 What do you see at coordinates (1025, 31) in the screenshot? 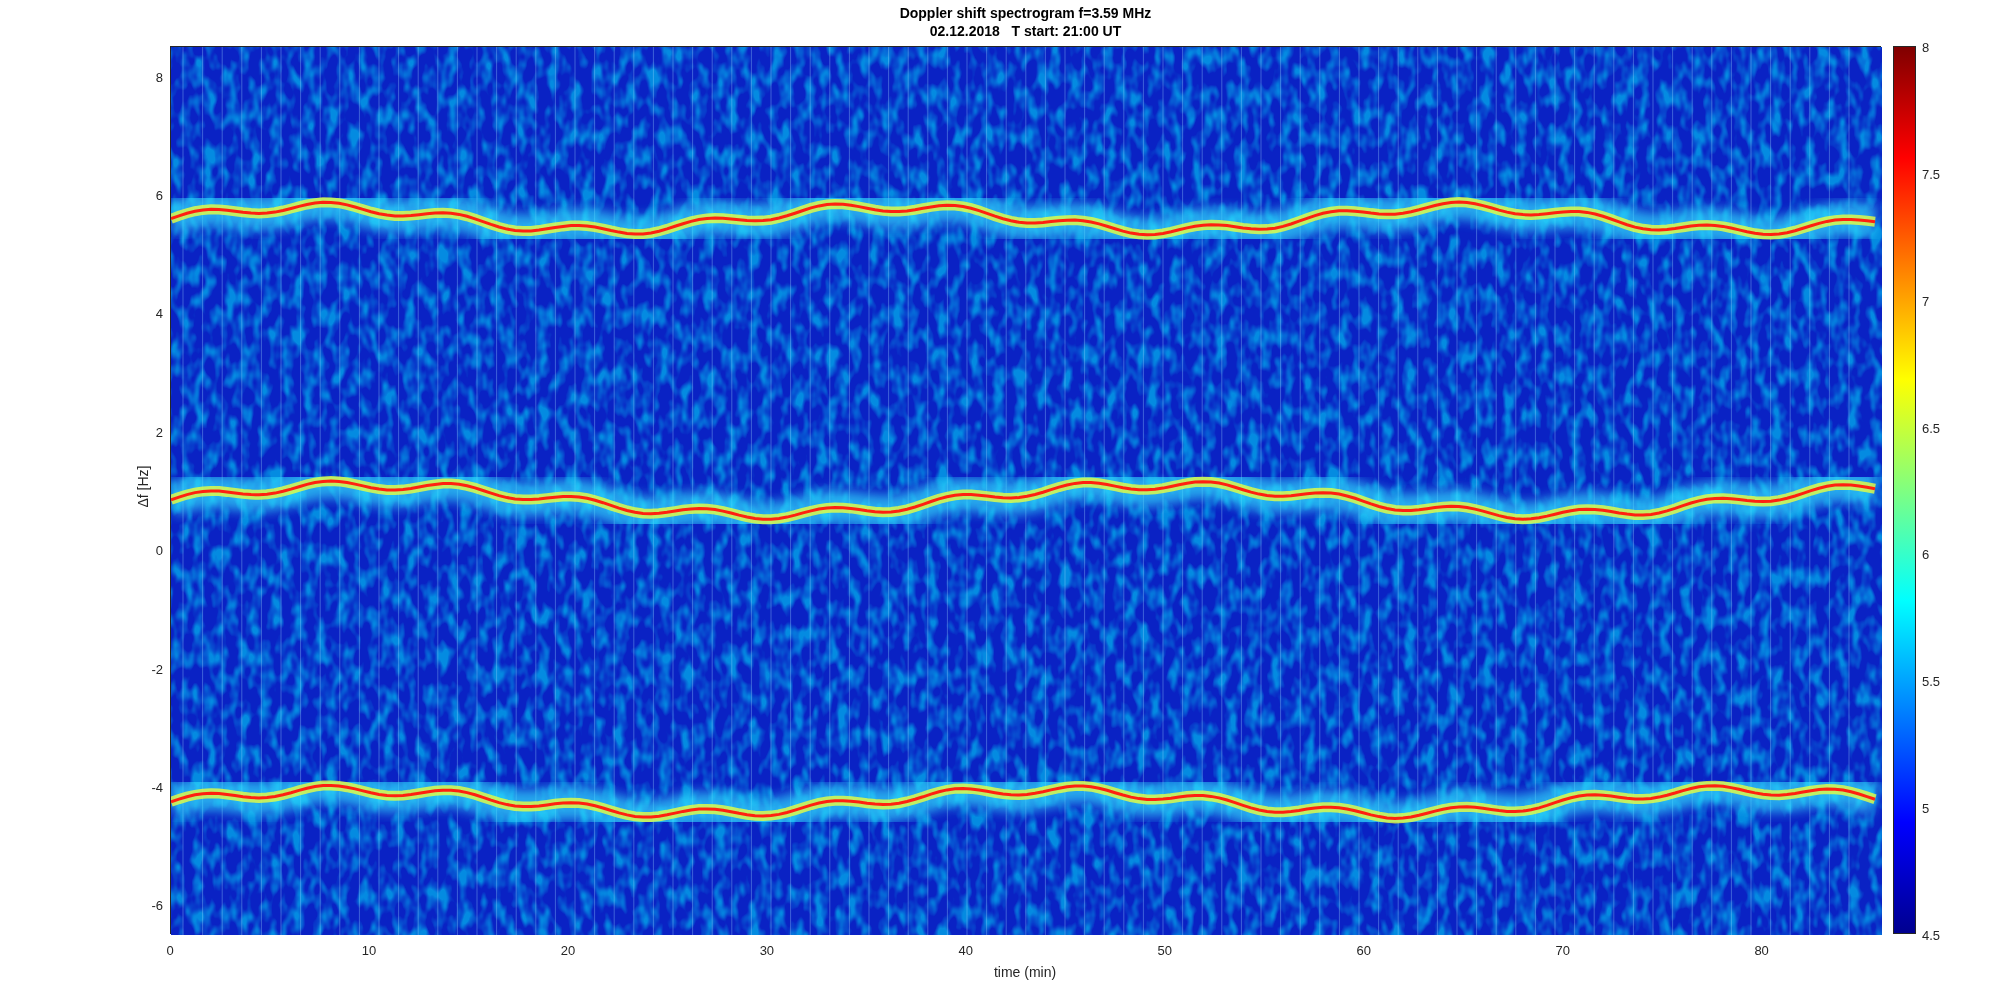
I see `plot-title: 02.12.2018 T start: 21:00 UT` at bounding box center [1025, 31].